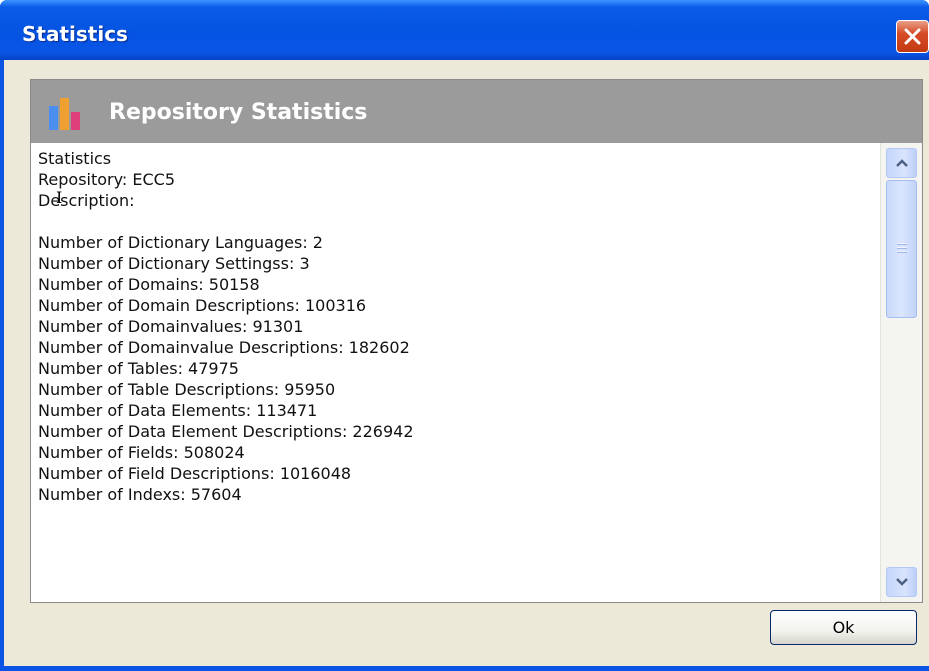 Image resolution: width=929 pixels, height=671 pixels. Describe the element at coordinates (174, 263) in the screenshot. I see `statistics-line: Number of Dictionary Settingss: 3` at that location.